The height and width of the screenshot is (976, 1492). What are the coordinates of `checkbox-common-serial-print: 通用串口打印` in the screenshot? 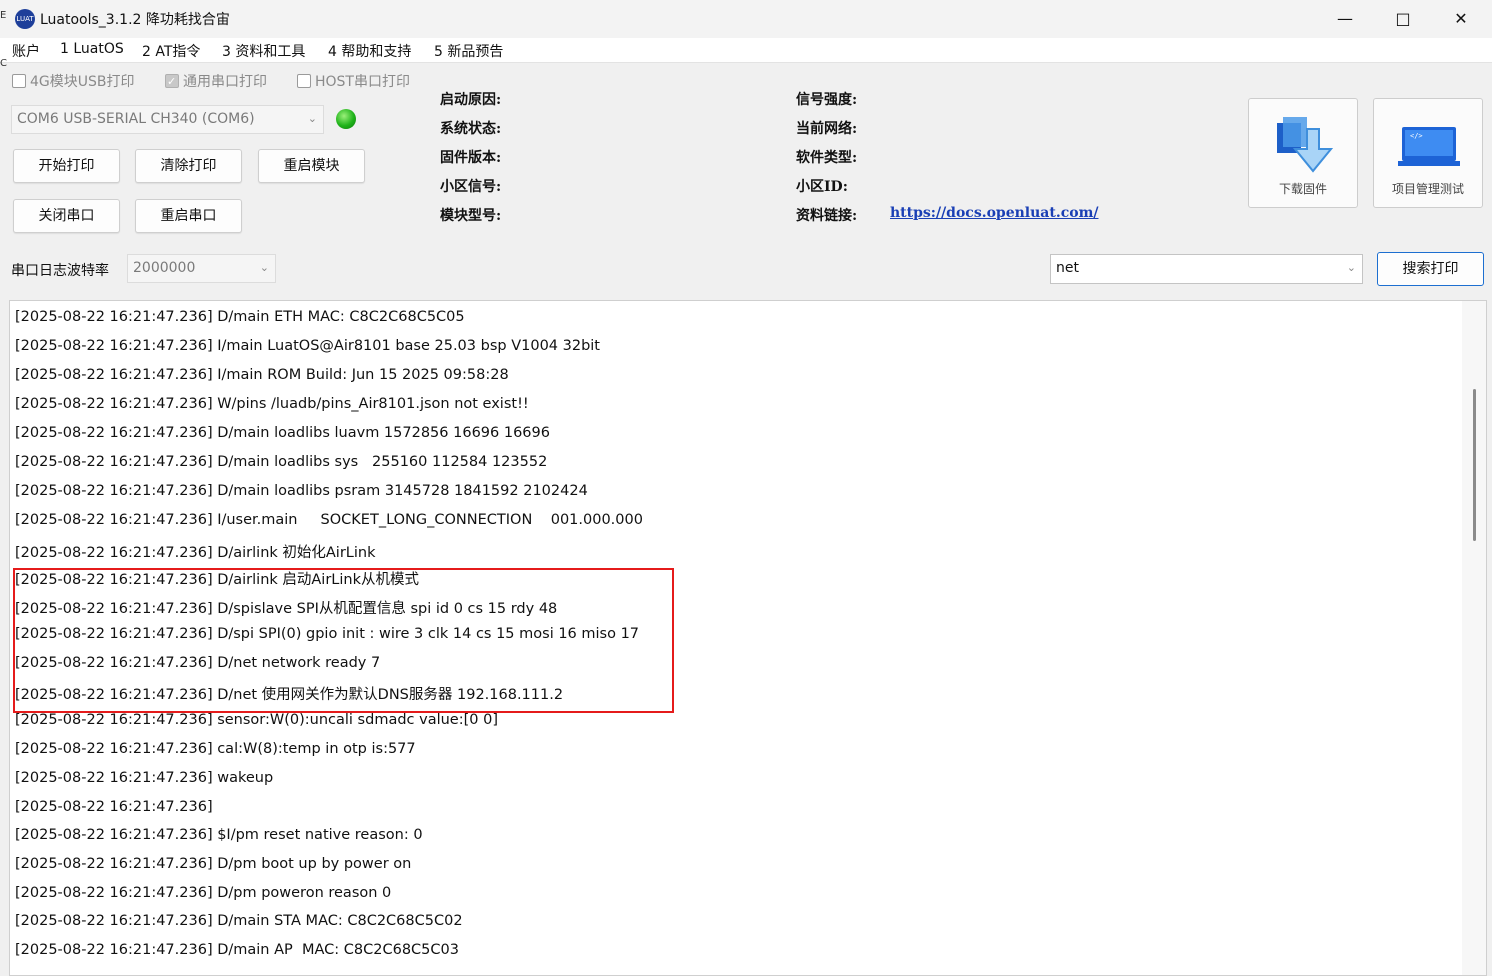 It's located at (216, 82).